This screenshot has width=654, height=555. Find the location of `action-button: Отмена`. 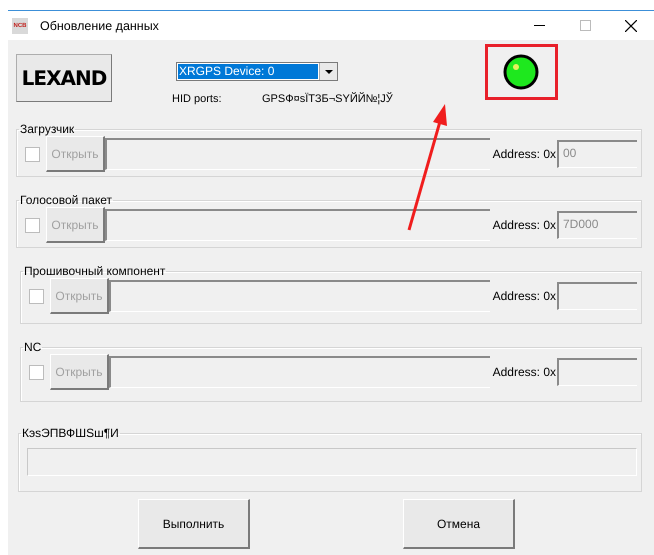

action-button: Отмена is located at coordinates (459, 524).